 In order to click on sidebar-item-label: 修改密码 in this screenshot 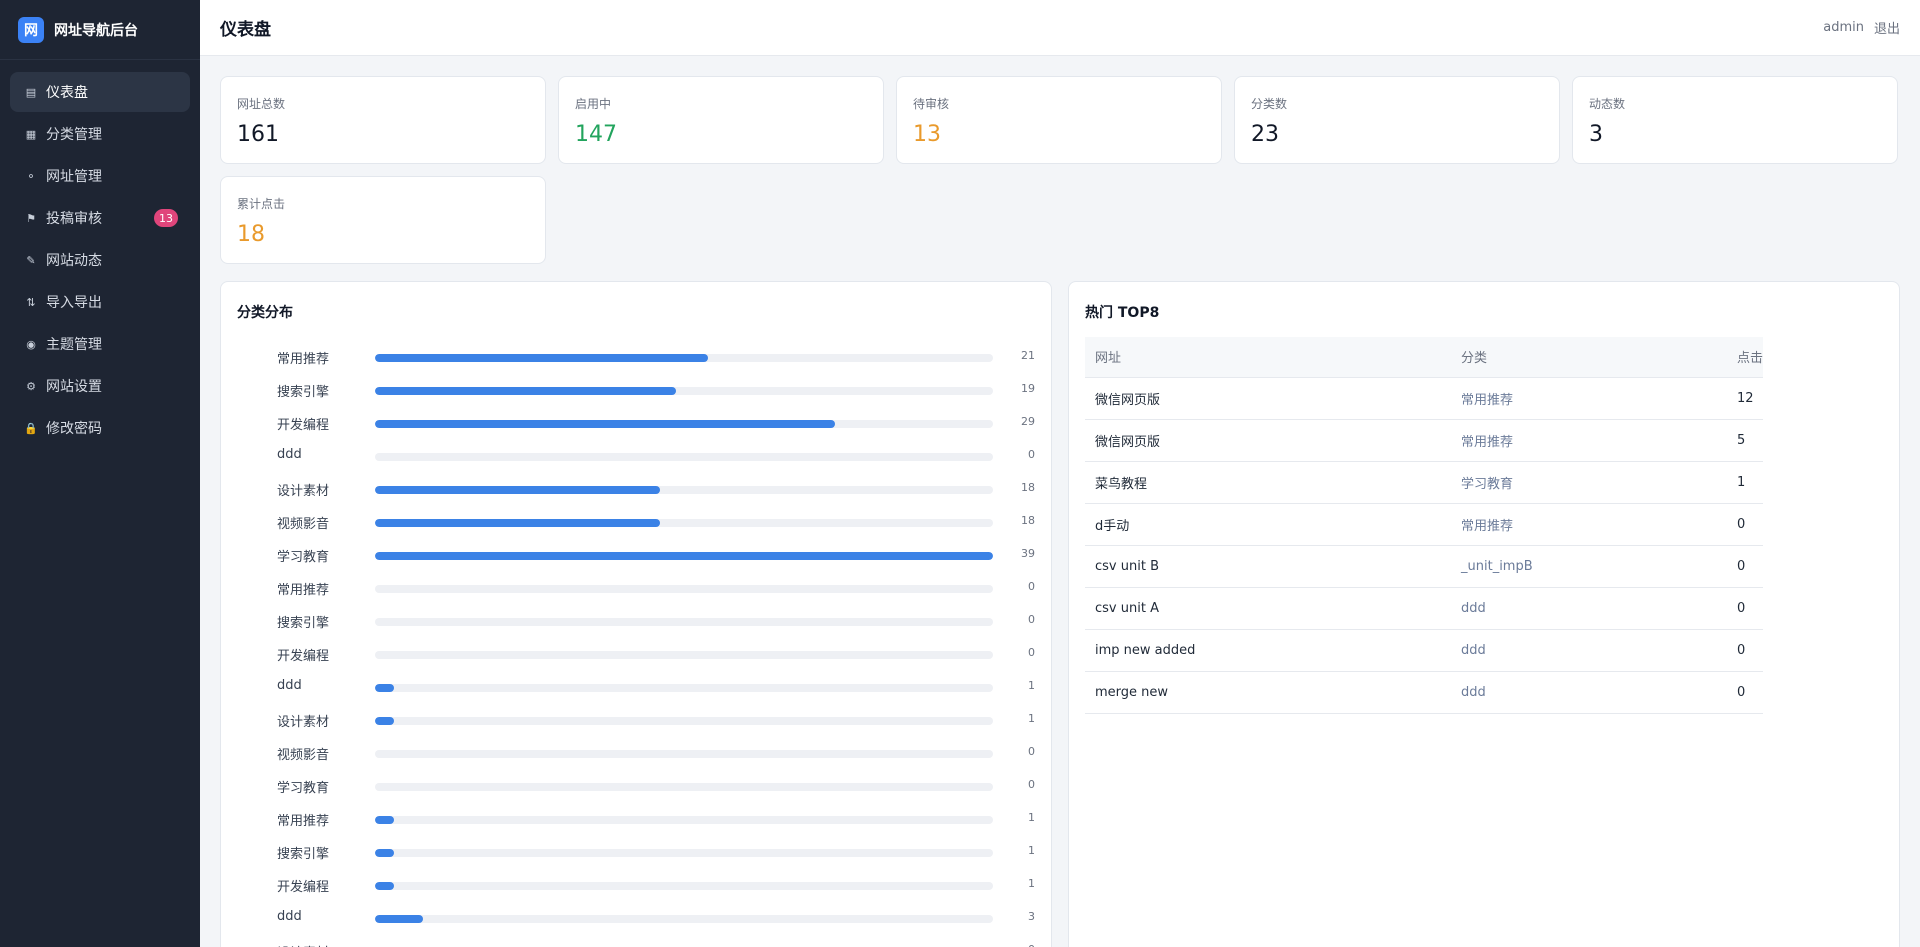, I will do `click(74, 429)`.